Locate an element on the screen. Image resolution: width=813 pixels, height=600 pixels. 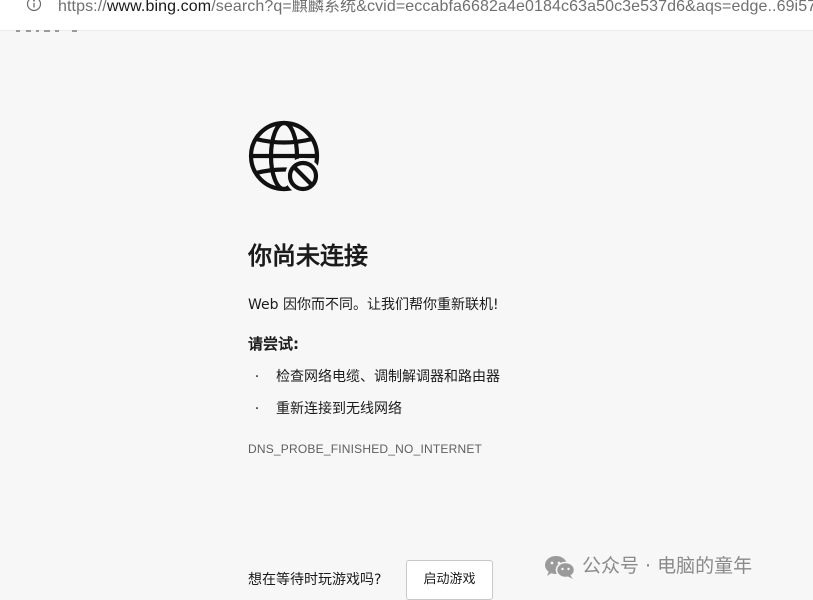
page-subtitle: Web 因你而不同。让我们帮你重新联机! is located at coordinates (373, 305).